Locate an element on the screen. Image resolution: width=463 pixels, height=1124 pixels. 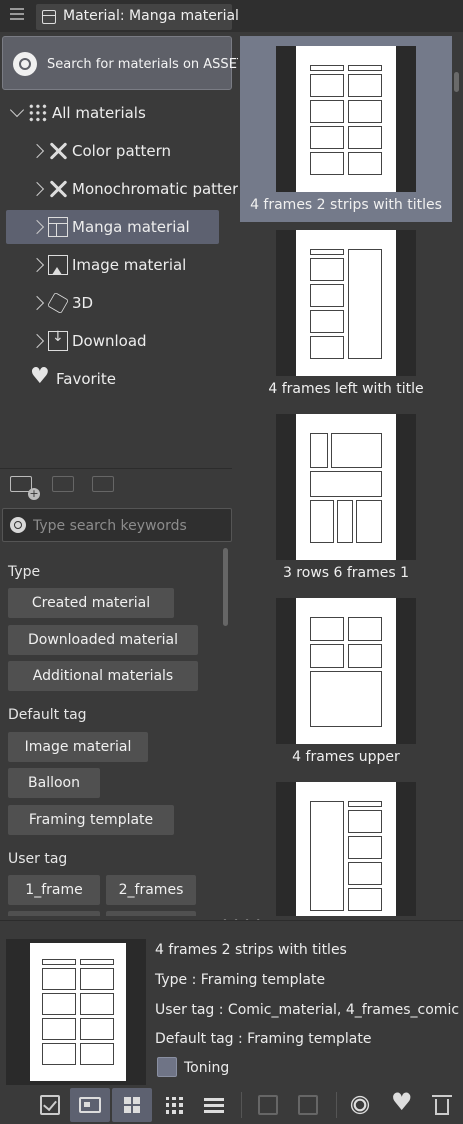
material-card: 3 rows 6 frames 1 is located at coordinates (346, 497).